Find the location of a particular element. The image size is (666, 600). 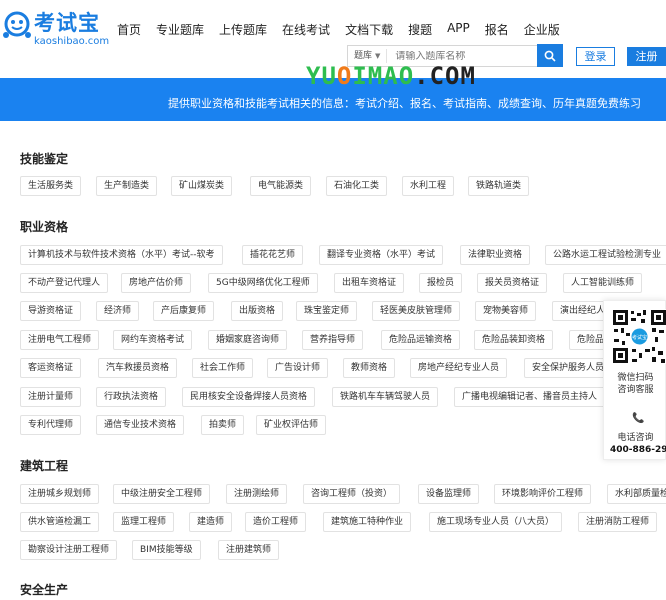

tag-item: 民用核安全设备焊接人员资格 is located at coordinates (249, 397).